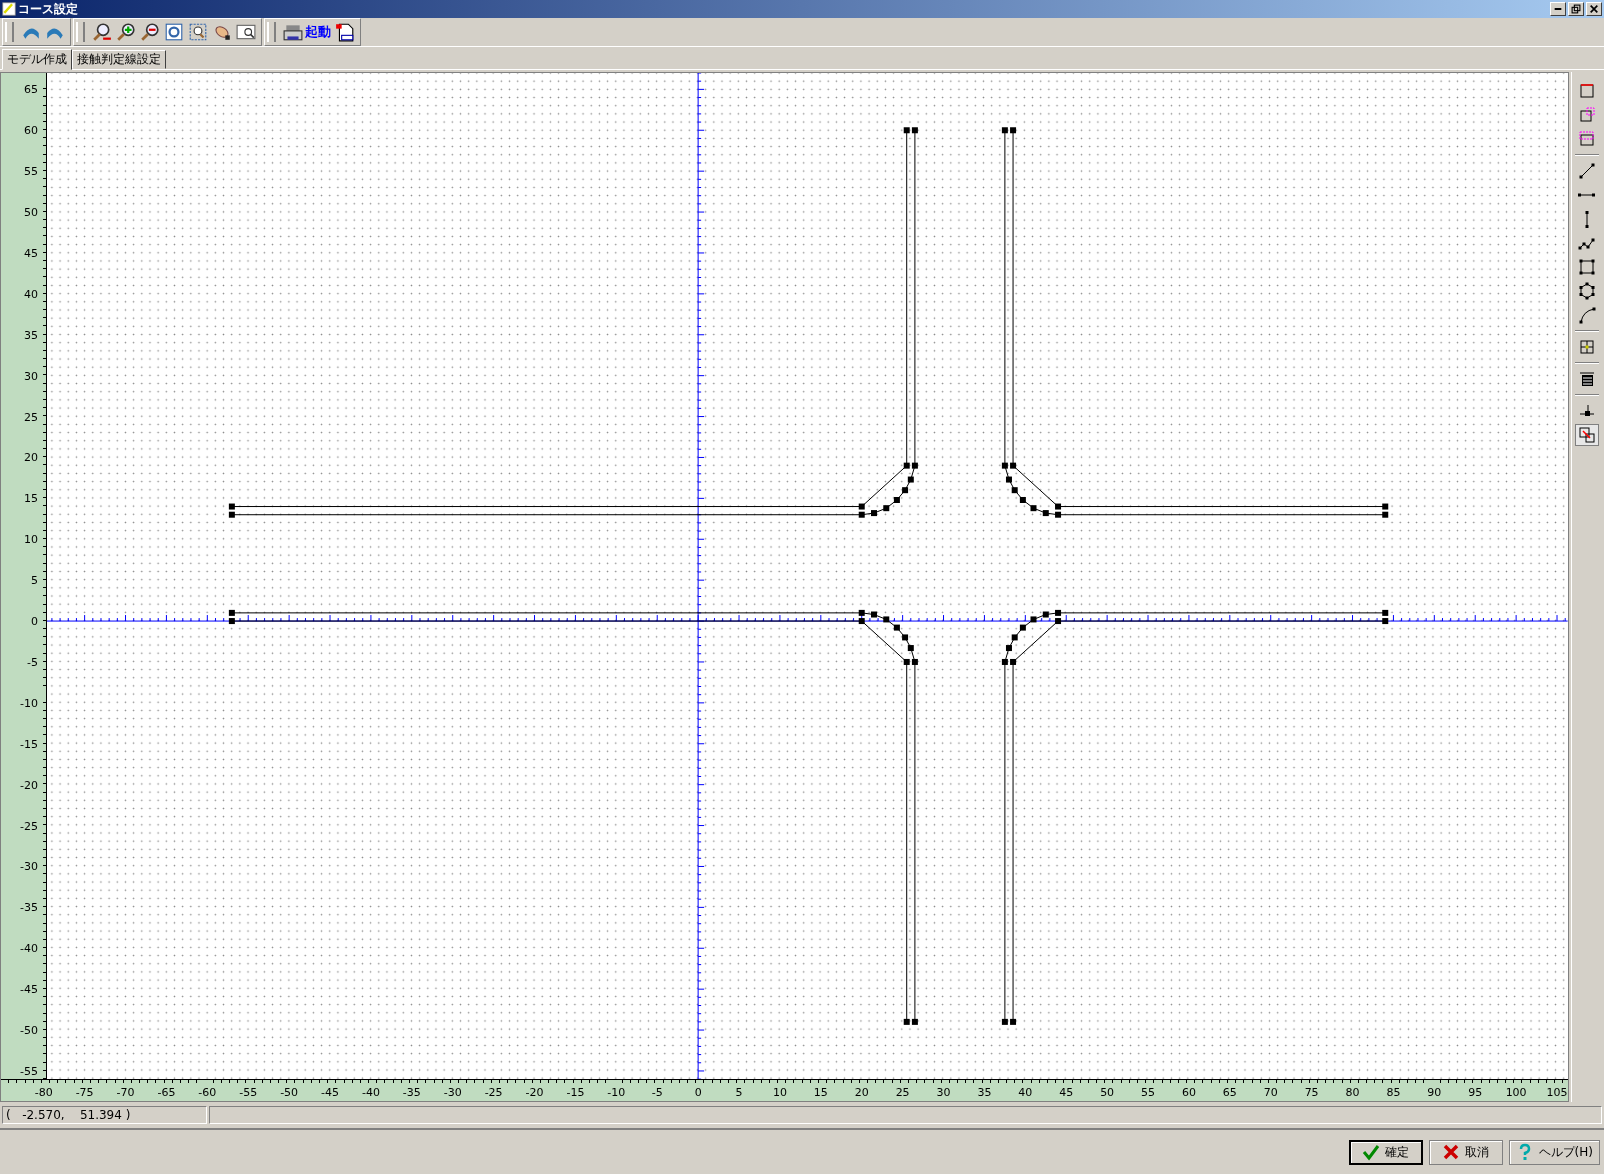 The width and height of the screenshot is (1604, 1174). I want to click on app-icon, so click(9, 9).